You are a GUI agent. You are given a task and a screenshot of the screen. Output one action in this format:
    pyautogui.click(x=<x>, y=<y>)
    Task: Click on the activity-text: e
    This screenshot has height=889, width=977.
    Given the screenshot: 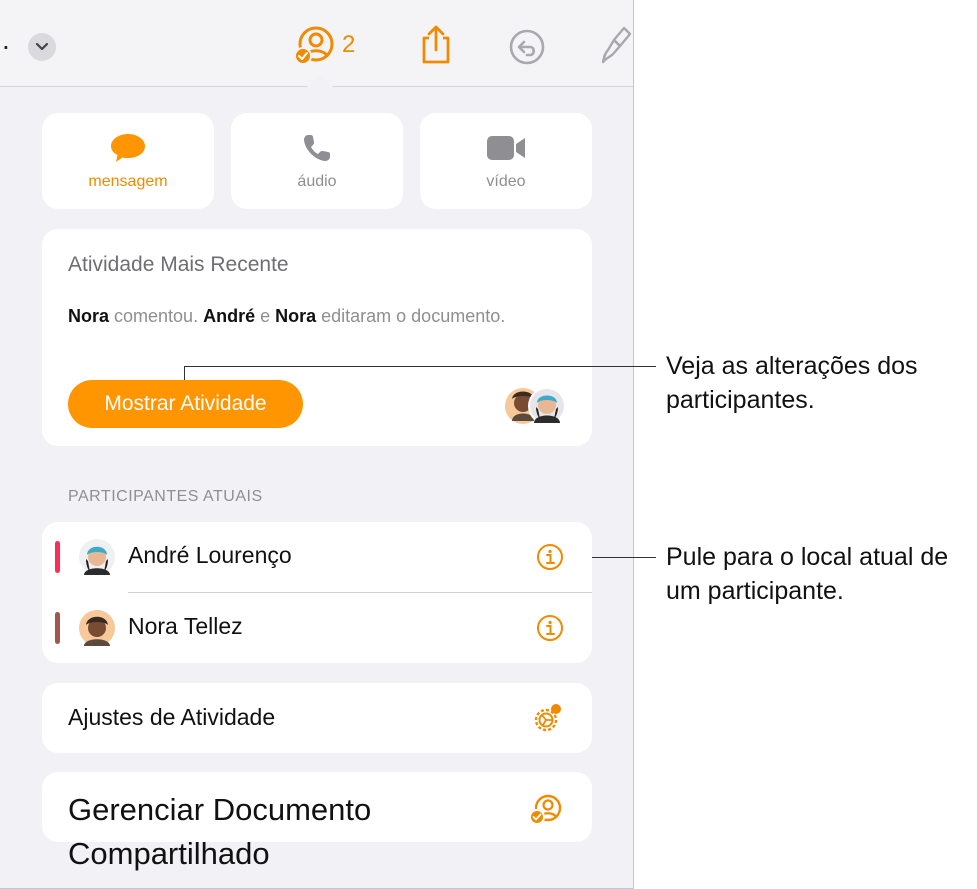 What is the action you would take?
    pyautogui.click(x=265, y=316)
    